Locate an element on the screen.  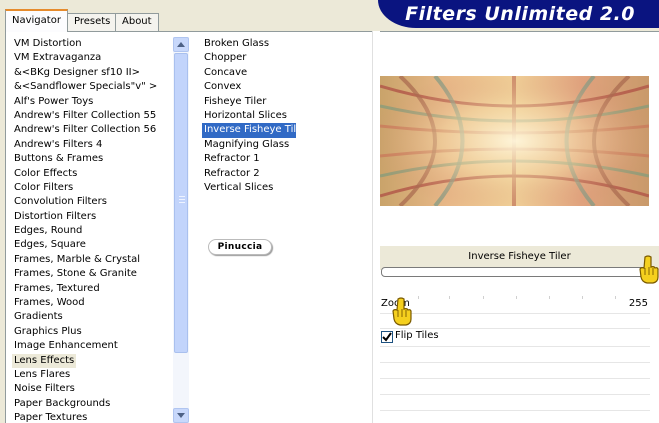
category-item: Alf's Power Toys is located at coordinates (92, 102).